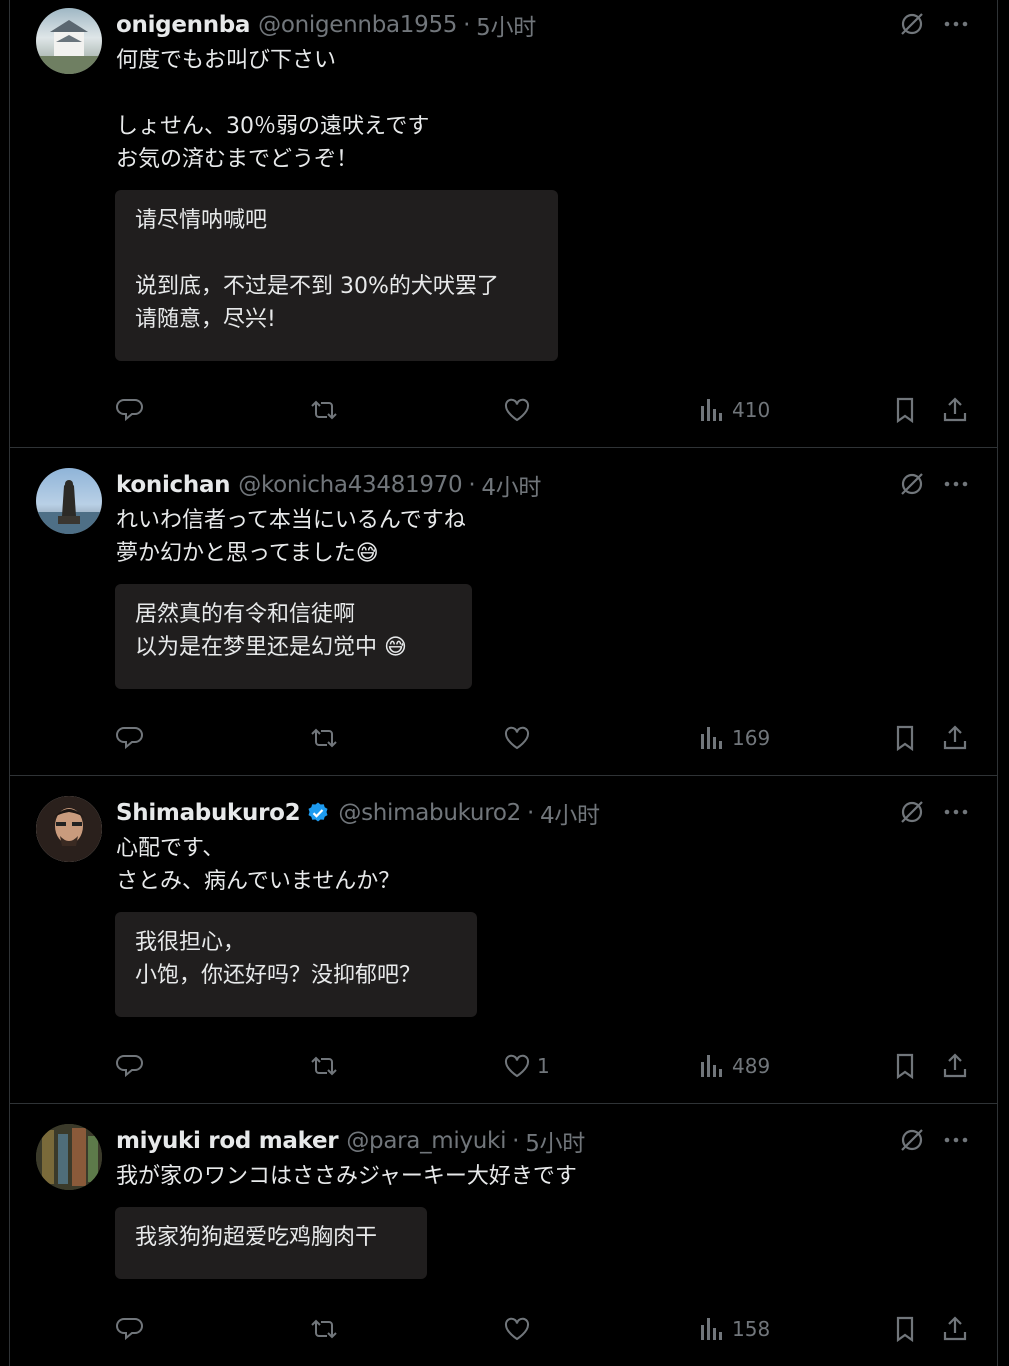 The image size is (1009, 1366). What do you see at coordinates (346, 1176) in the screenshot?
I see `tweet-text: 我が家のワンコはささみジャーキー大好きです` at bounding box center [346, 1176].